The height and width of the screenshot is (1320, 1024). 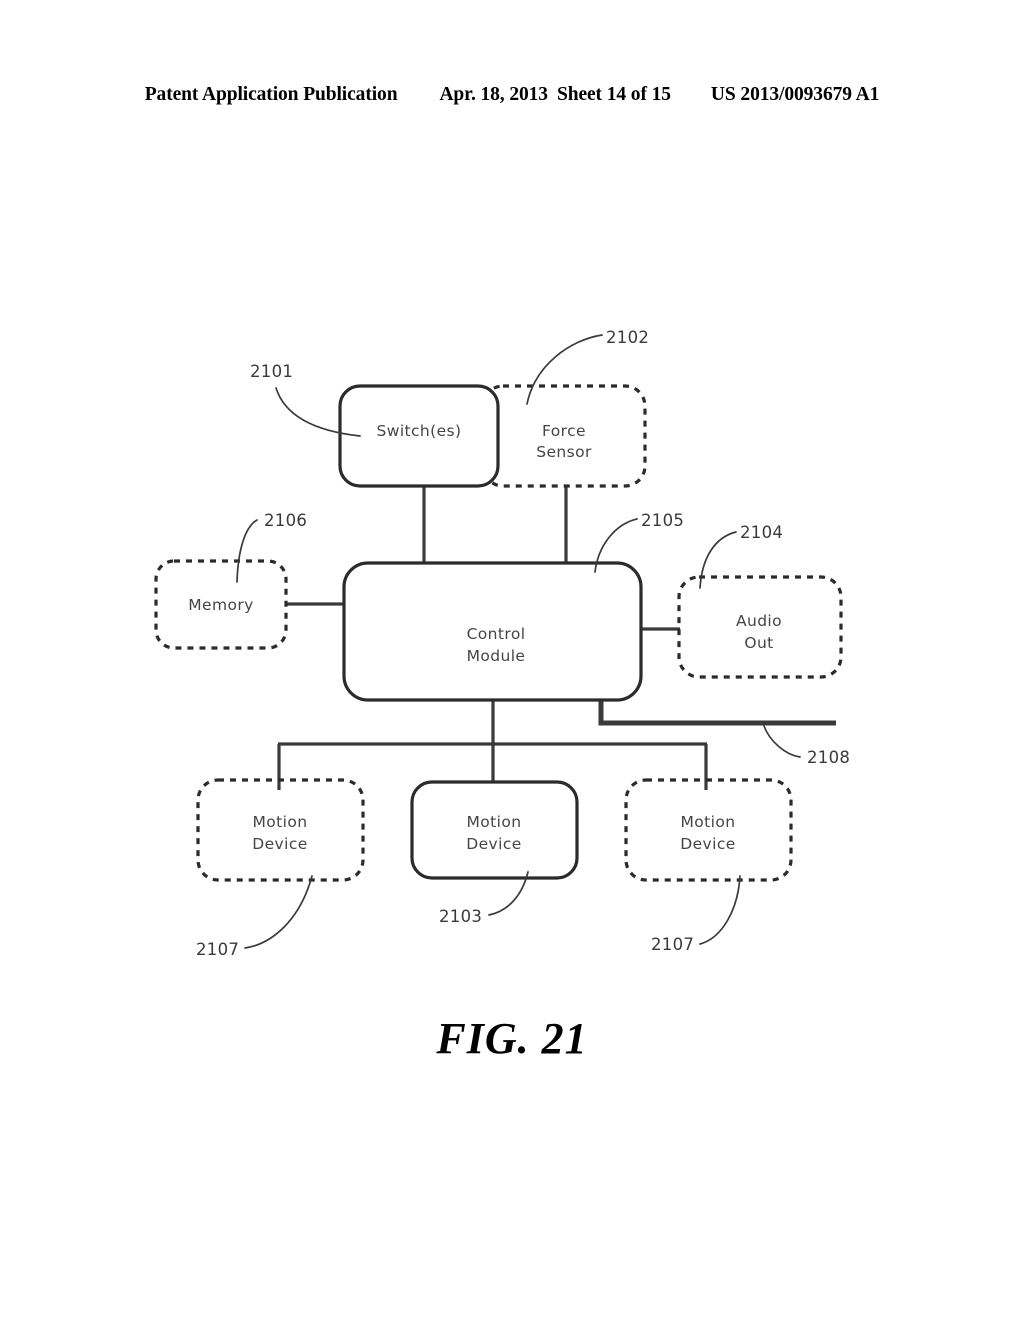 I want to click on motion-device-right-box: Motion Device, so click(x=708, y=830).